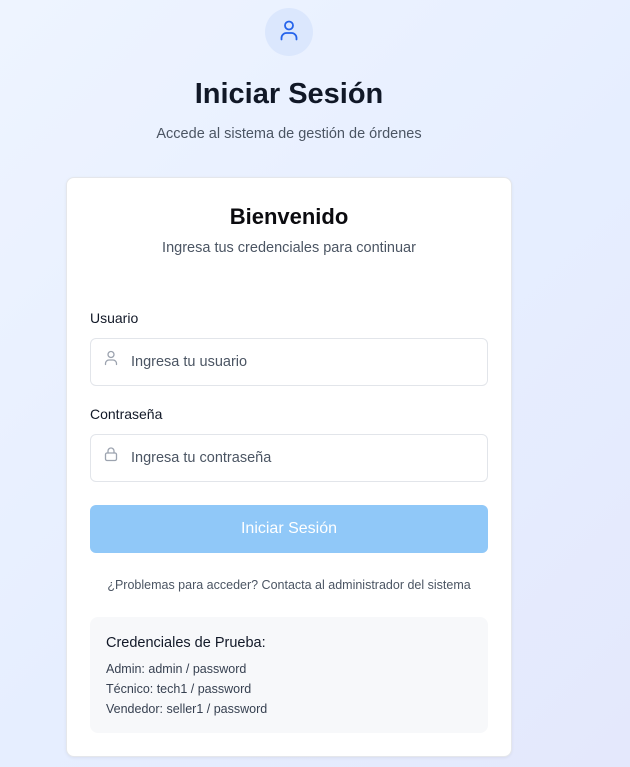 The width and height of the screenshot is (630, 767). I want to click on page-subtitle: Accede al sistema de gestión de órdenes, so click(289, 134).